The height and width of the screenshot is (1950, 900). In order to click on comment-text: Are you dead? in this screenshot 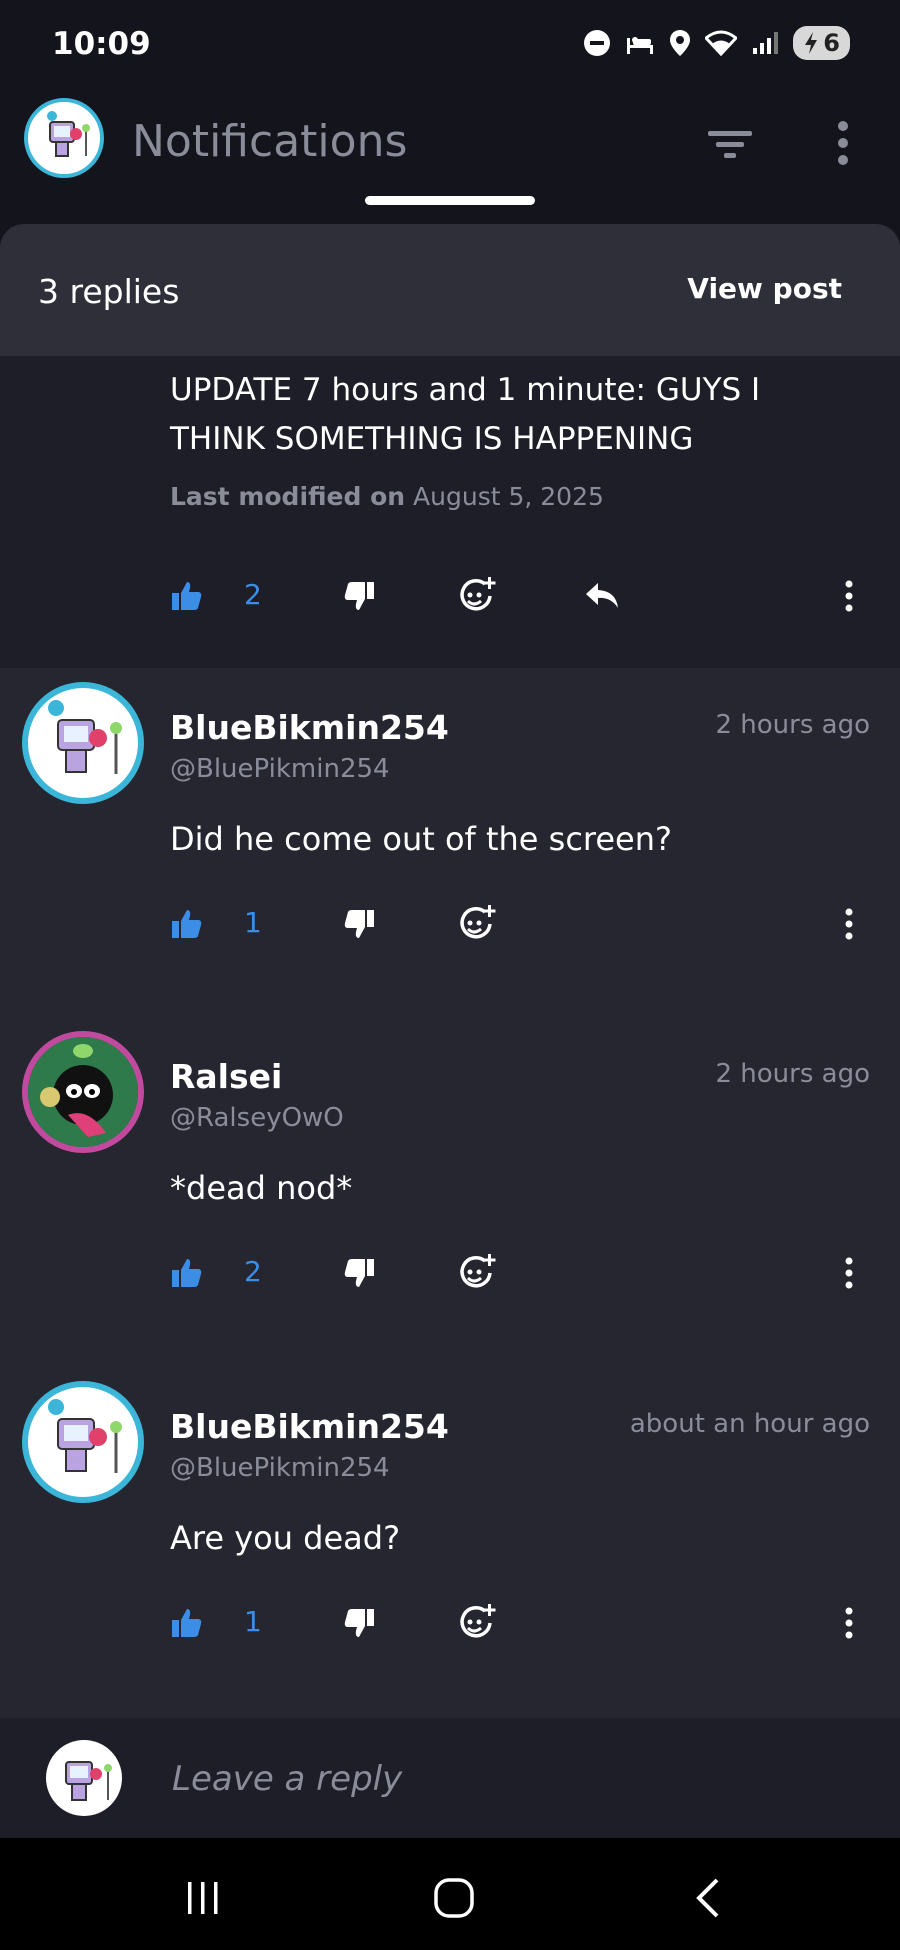, I will do `click(285, 1538)`.